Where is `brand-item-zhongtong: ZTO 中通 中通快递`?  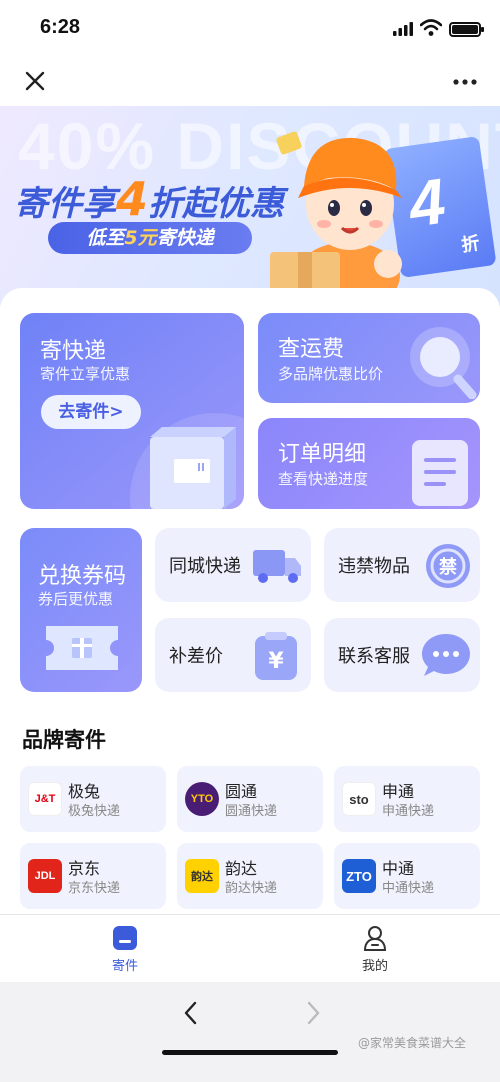
brand-item-zhongtong: ZTO 中通 中通快递 is located at coordinates (407, 876).